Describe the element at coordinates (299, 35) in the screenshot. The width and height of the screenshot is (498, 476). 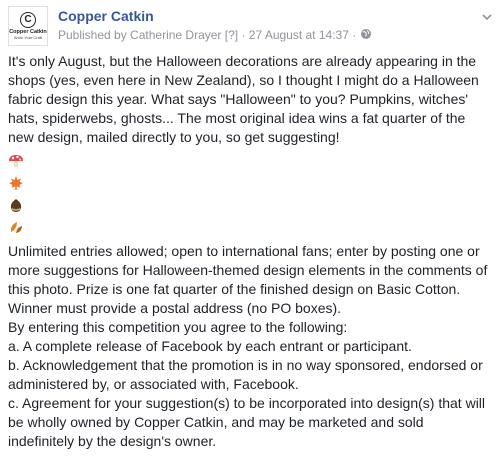
I see `timestamp-link: 27 August at 14:37` at that location.